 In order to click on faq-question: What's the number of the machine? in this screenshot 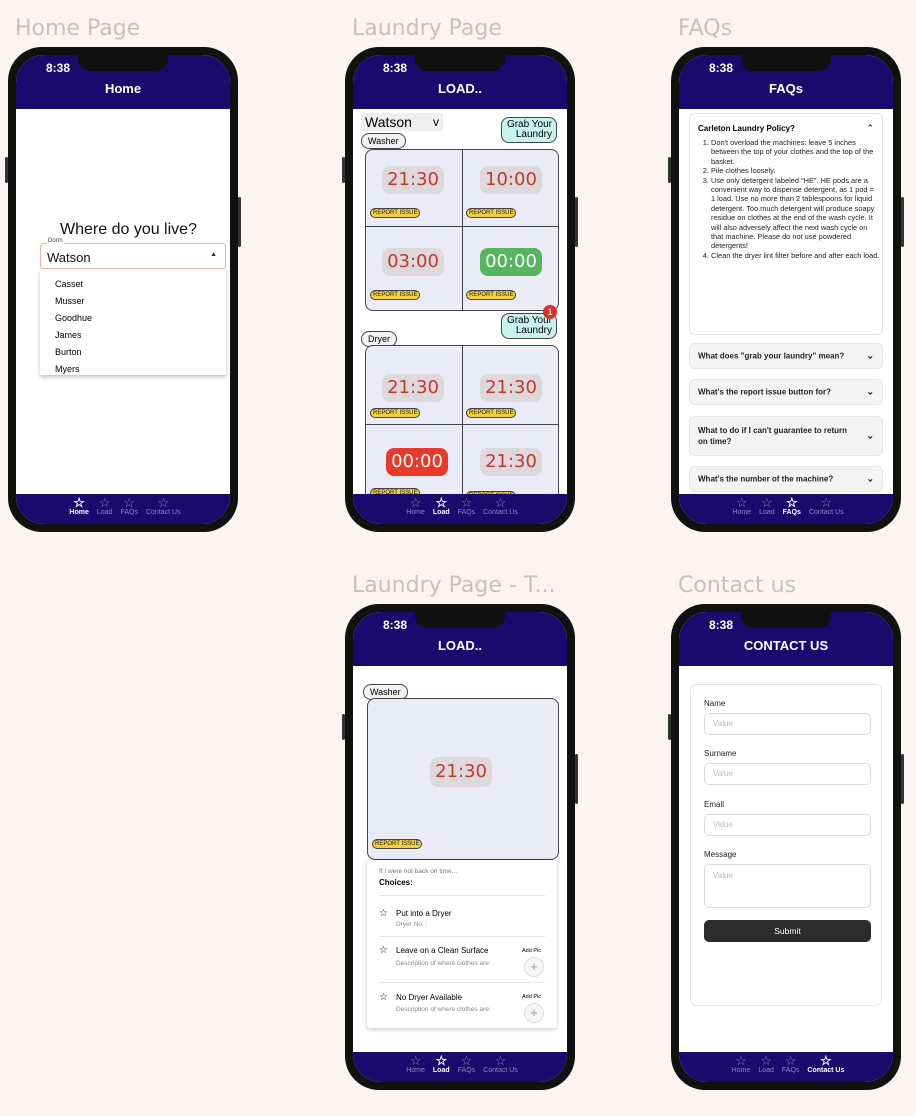, I will do `click(766, 479)`.